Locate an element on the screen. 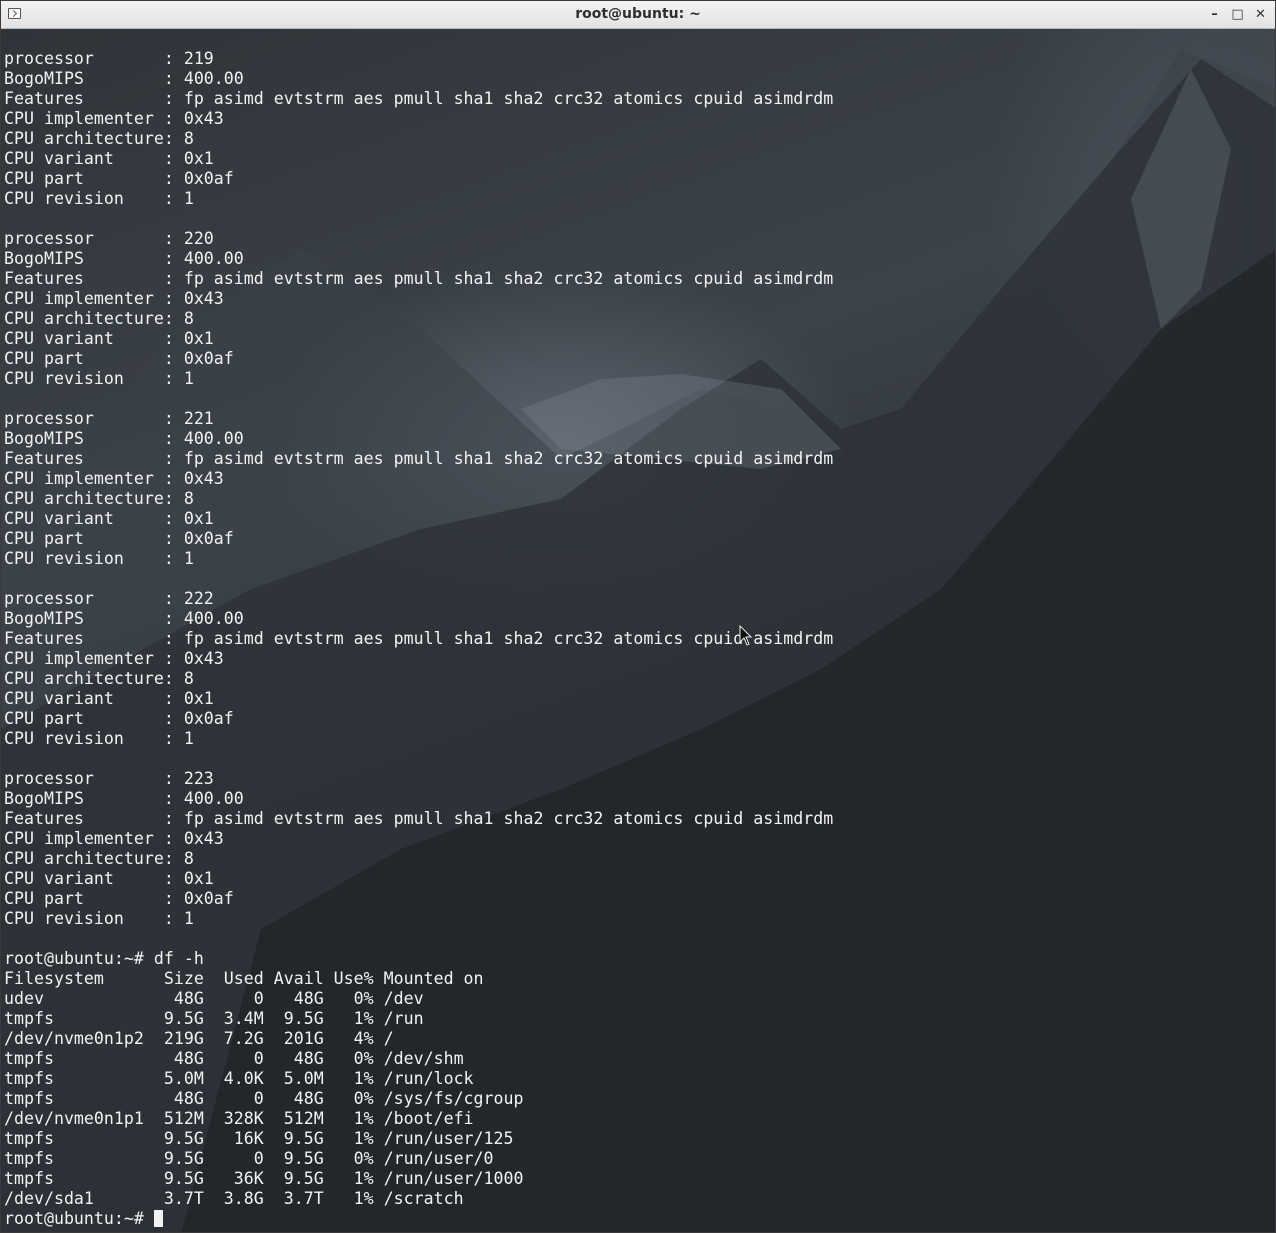 This screenshot has height=1233, width=1276. terminal-line: tmpfs 48G 0 48G 0% /dev/shm is located at coordinates (234, 1058).